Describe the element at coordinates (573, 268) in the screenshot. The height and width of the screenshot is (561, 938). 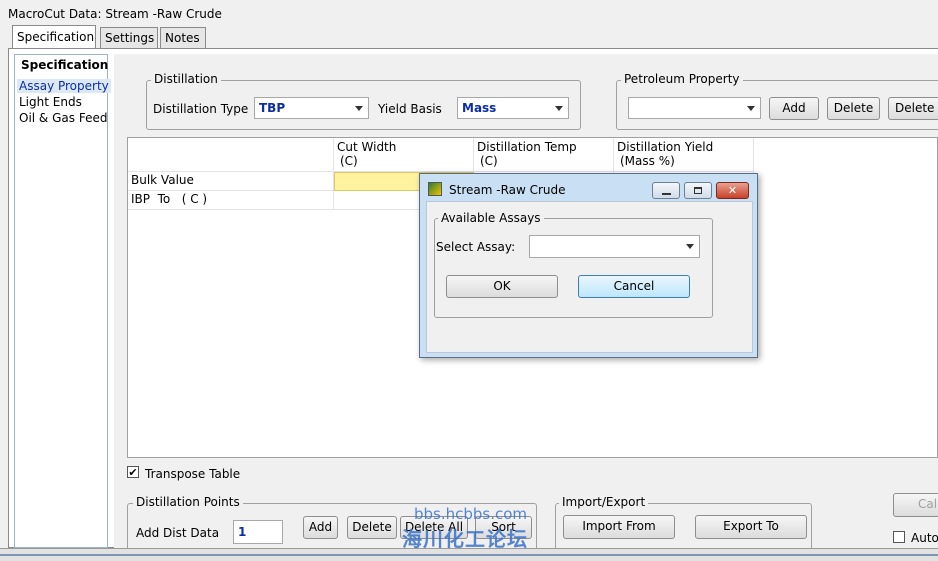
I see `available-assays-group` at that location.